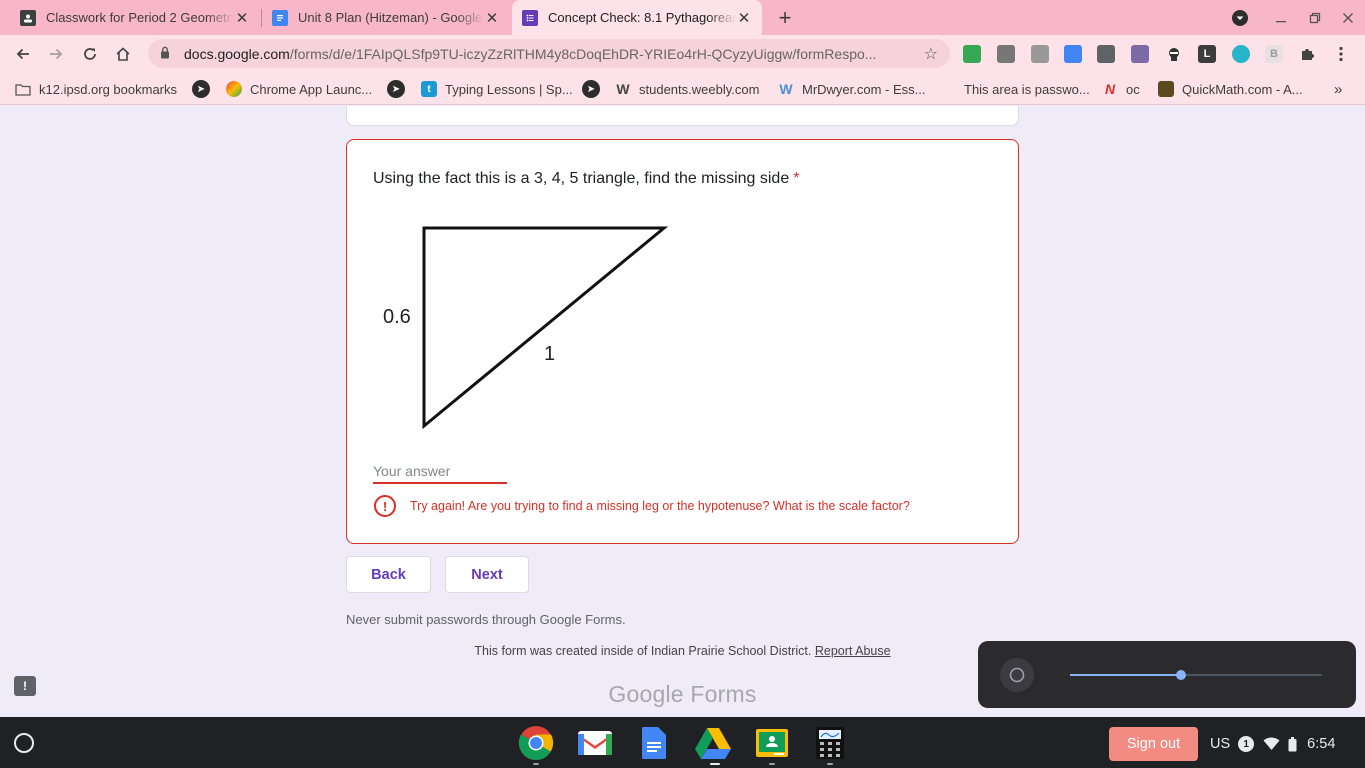 The height and width of the screenshot is (768, 1365). Describe the element at coordinates (1321, 744) in the screenshot. I see `clock: 6:54` at that location.